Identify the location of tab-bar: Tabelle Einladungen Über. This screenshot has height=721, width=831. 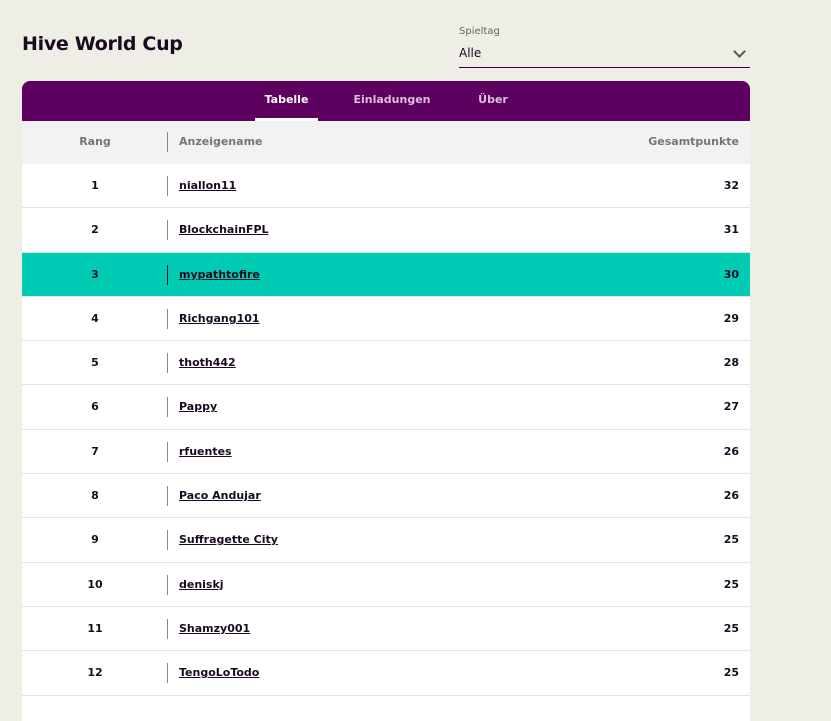
(386, 101).